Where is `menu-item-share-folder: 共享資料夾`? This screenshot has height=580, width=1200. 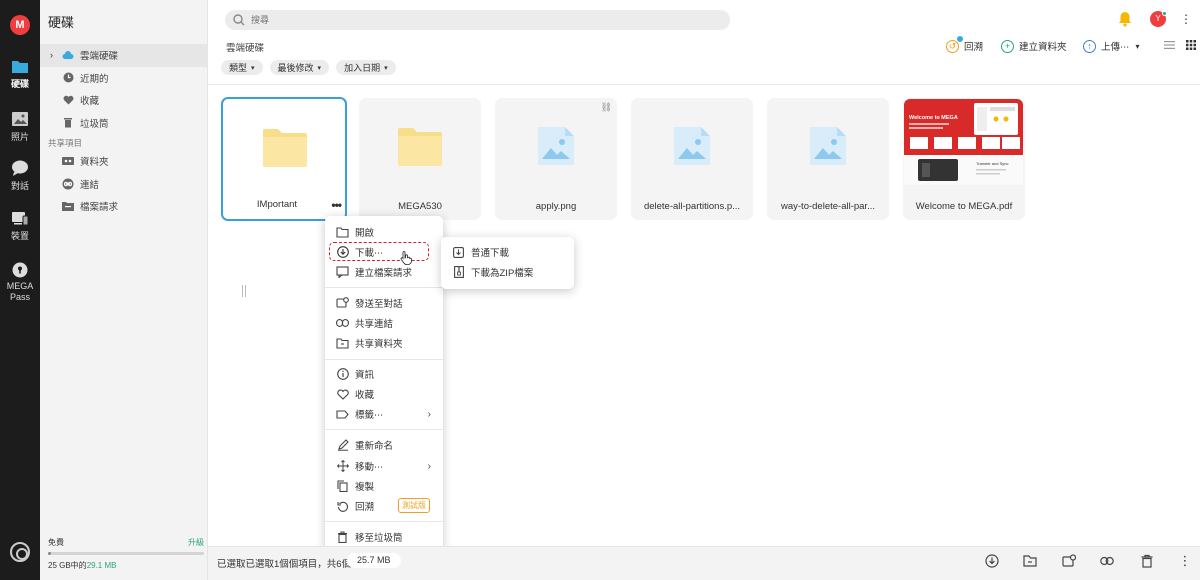
menu-item-share-folder: 共享資料夾 is located at coordinates (384, 343).